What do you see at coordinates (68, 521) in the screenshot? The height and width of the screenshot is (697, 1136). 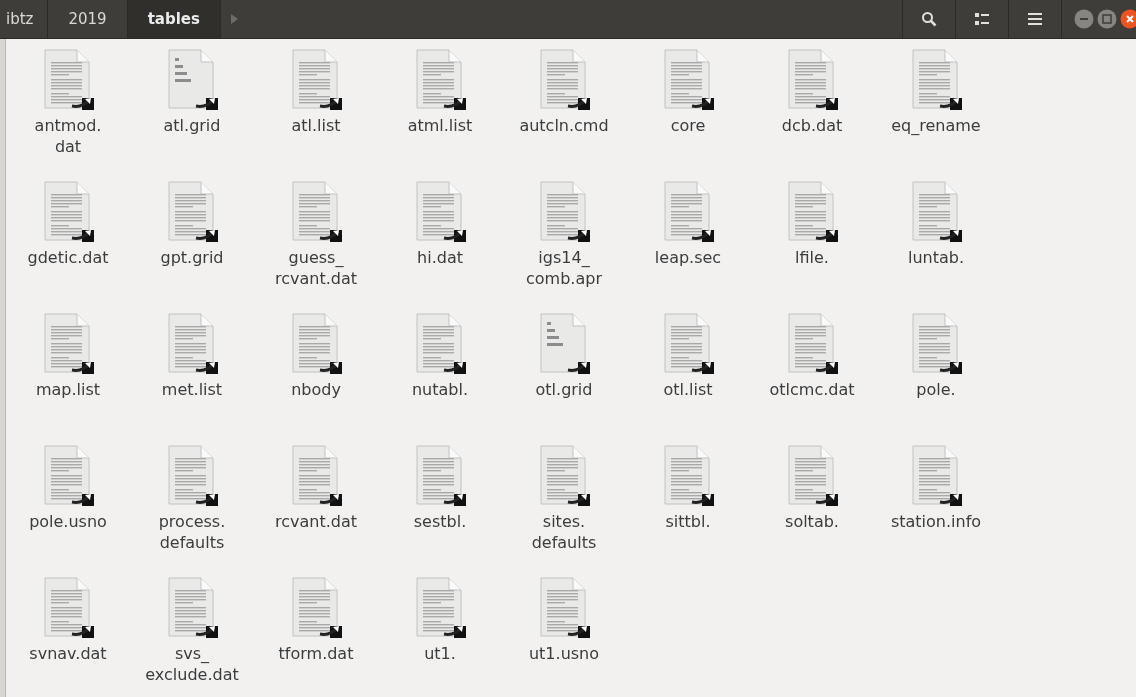 I see `file-name: pole.usno` at bounding box center [68, 521].